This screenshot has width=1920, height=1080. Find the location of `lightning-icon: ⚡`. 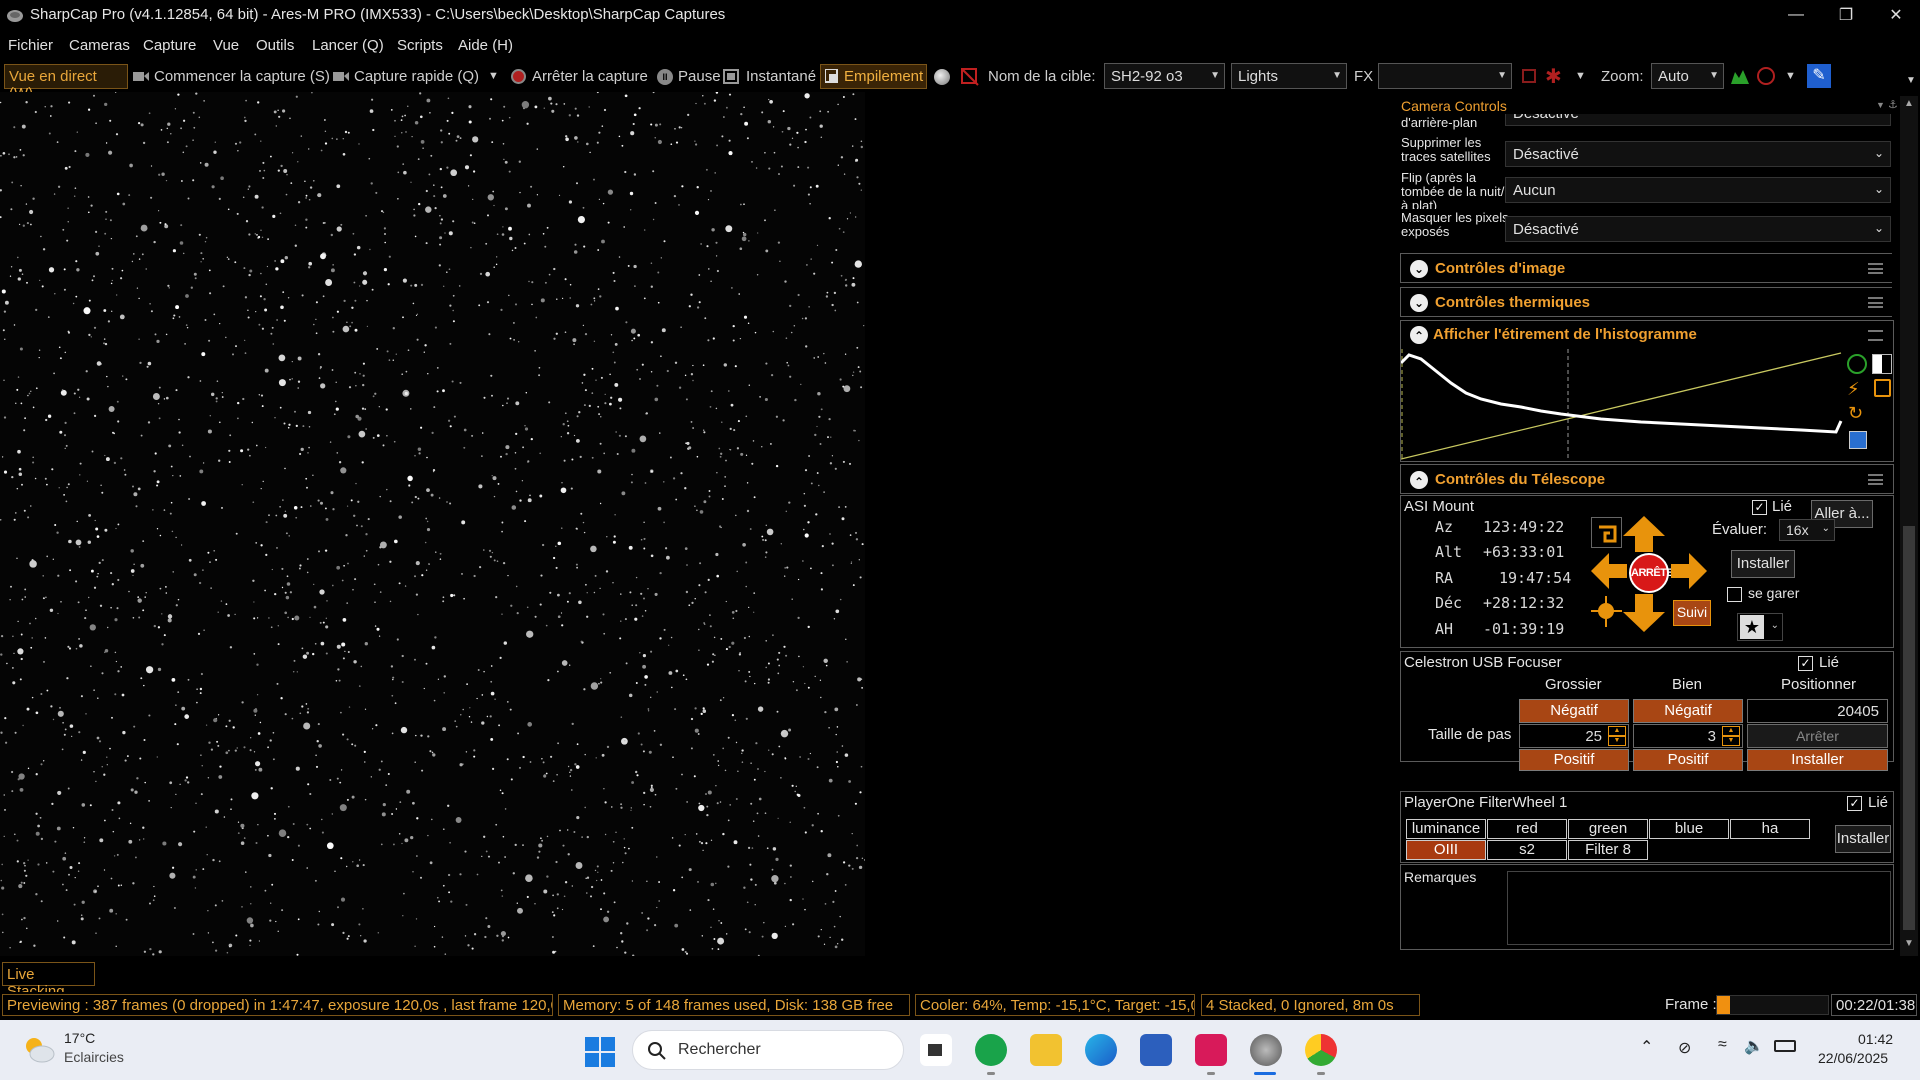

lightning-icon: ⚡ is located at coordinates (1853, 389).